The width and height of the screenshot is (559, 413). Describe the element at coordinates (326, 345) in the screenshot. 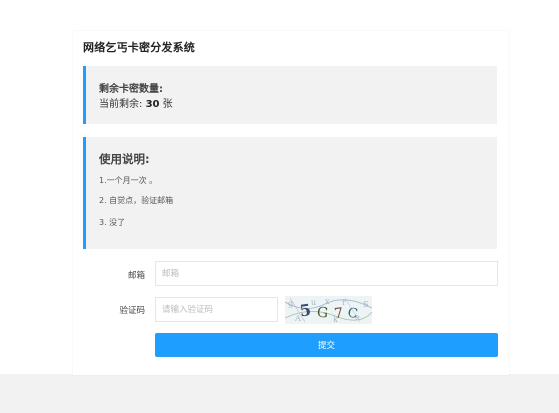

I see `submit-button: 提交` at that location.